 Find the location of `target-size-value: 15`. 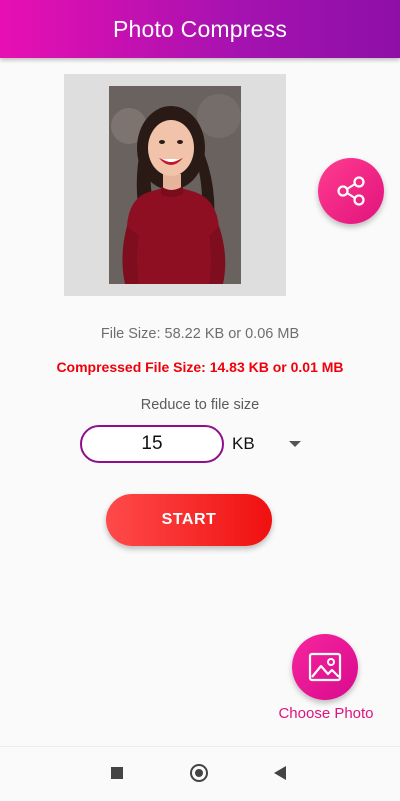

target-size-value: 15 is located at coordinates (152, 443).